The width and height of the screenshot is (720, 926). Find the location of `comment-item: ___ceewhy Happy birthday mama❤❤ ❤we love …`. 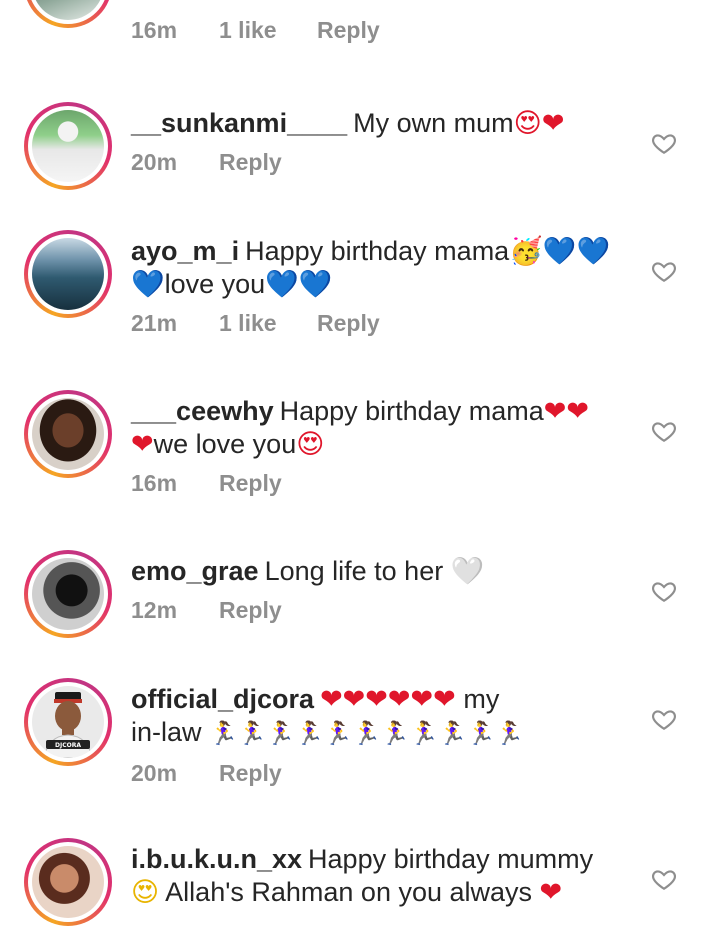

comment-item: ___ceewhy Happy birthday mama❤❤ ❤we love … is located at coordinates (360, 450).